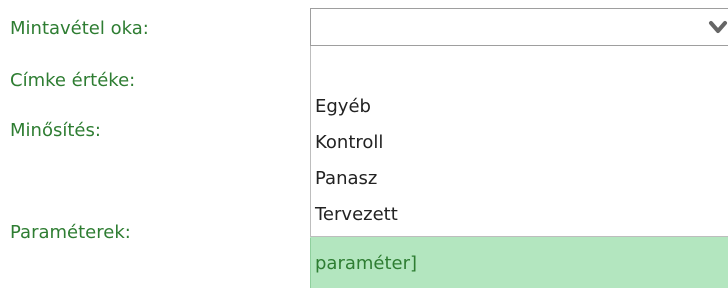 Image resolution: width=728 pixels, height=288 pixels. What do you see at coordinates (718, 27) in the screenshot?
I see `chevron-down-icon` at bounding box center [718, 27].